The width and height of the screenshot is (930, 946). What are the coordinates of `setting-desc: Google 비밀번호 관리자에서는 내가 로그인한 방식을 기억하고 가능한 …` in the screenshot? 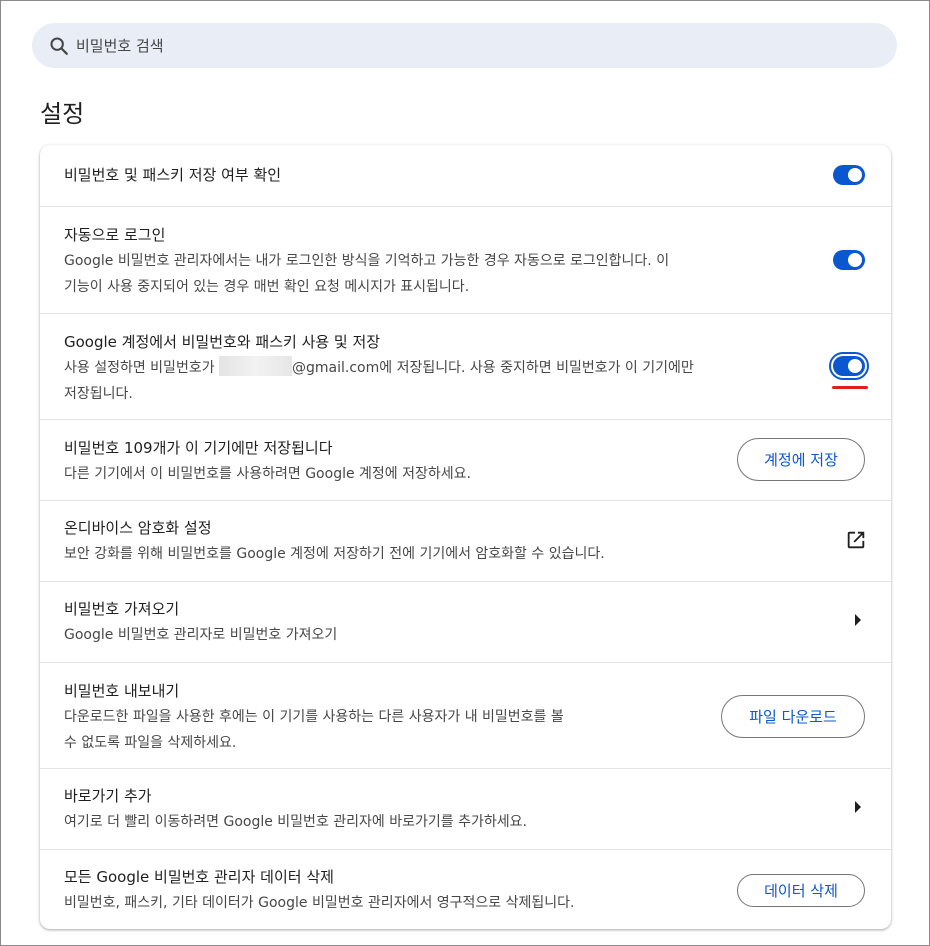 It's located at (367, 261).